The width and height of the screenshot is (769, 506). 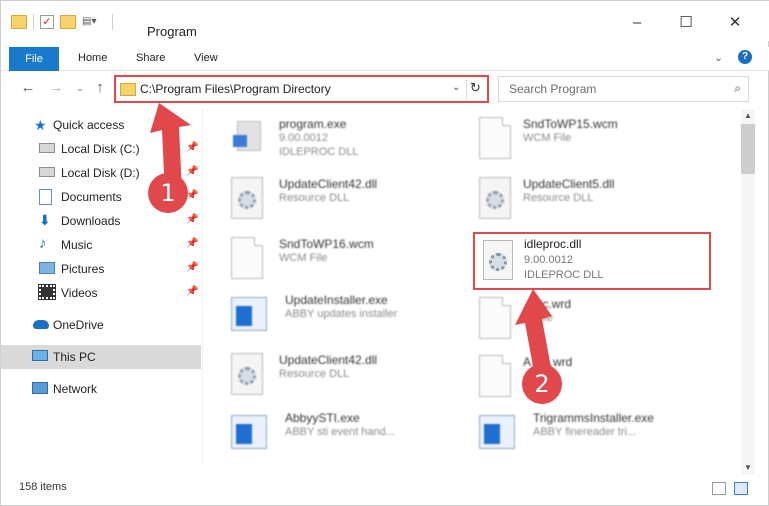 I want to click on scroll-down-icon: ▼, so click(x=748, y=468).